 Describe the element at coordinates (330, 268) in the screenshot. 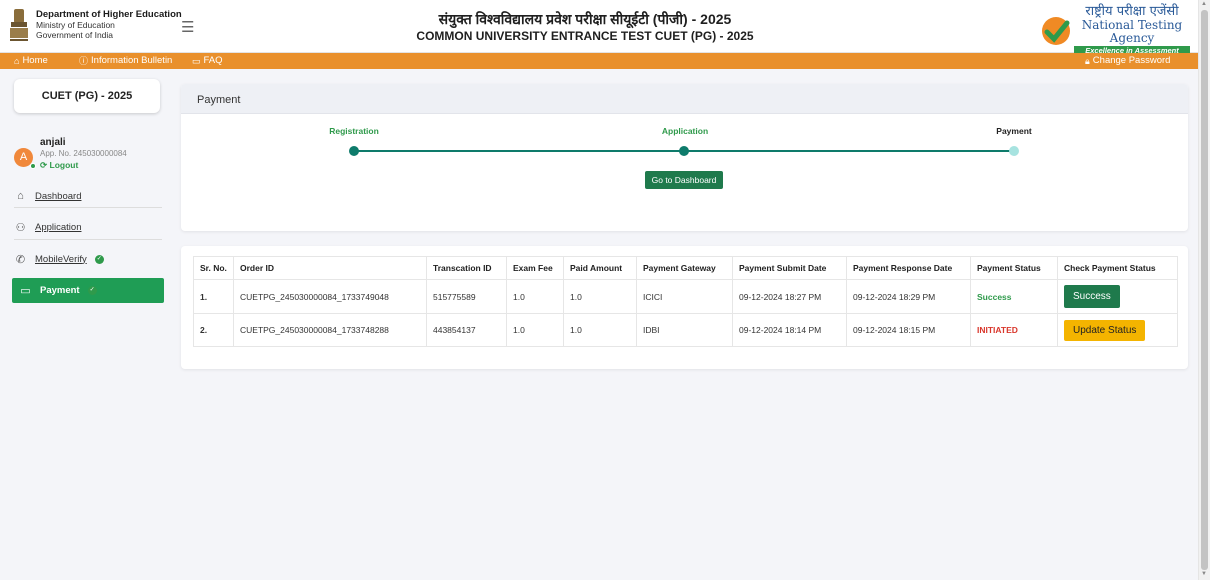

I see `col-header: Order ID` at that location.